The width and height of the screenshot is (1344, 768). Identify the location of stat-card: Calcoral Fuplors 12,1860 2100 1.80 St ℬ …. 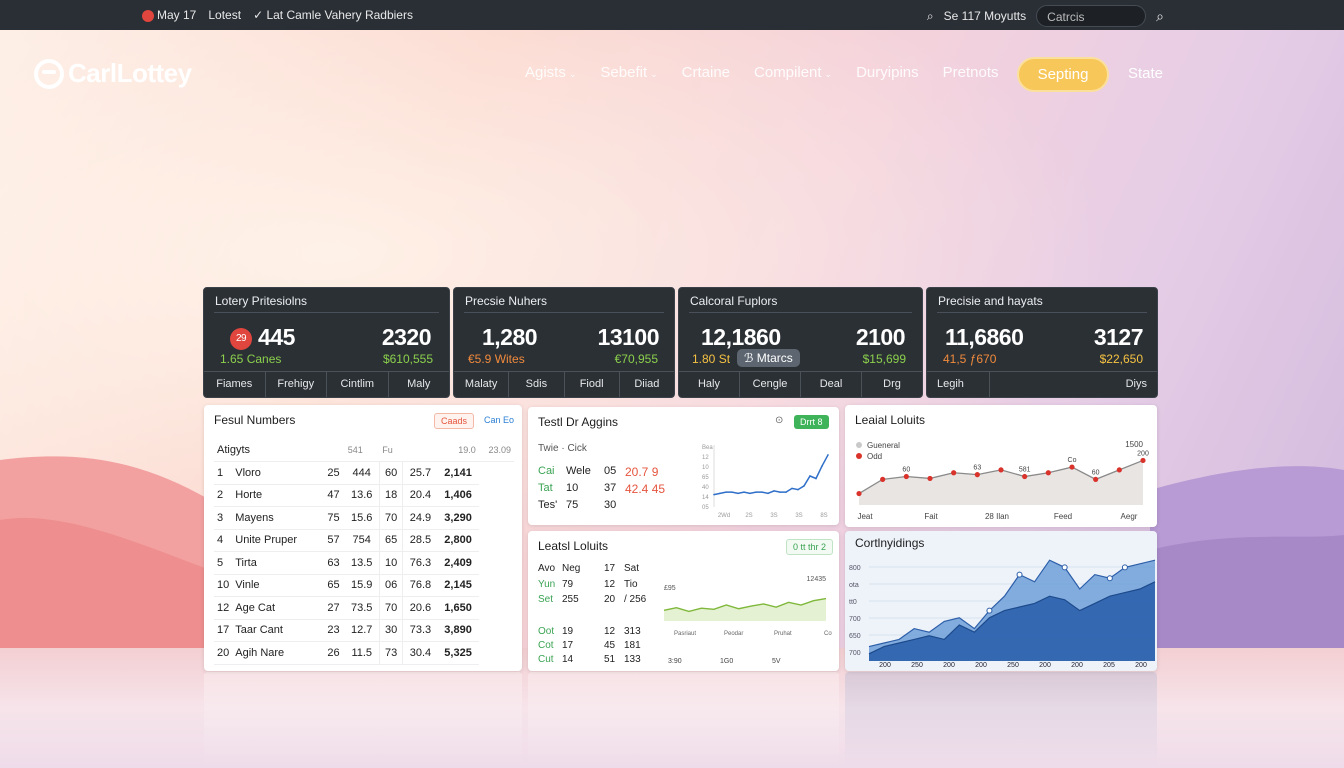
(800, 342).